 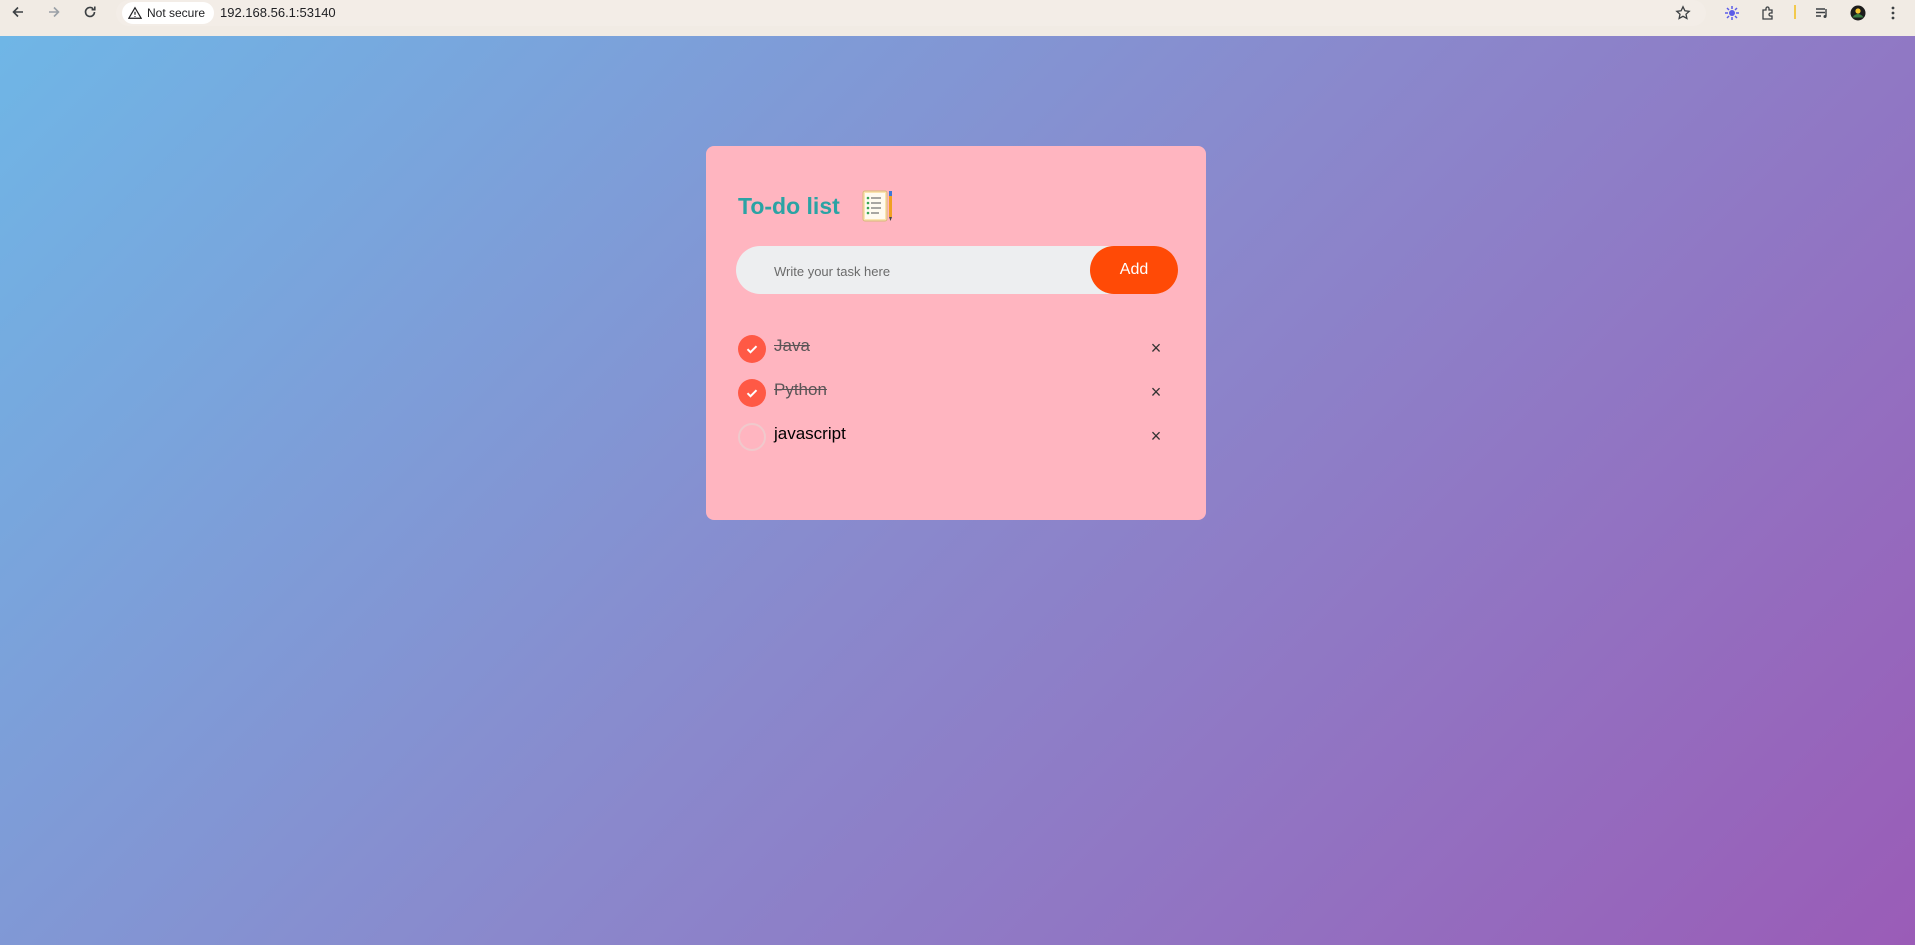 I want to click on back-arrow-icon, so click(x=18, y=12).